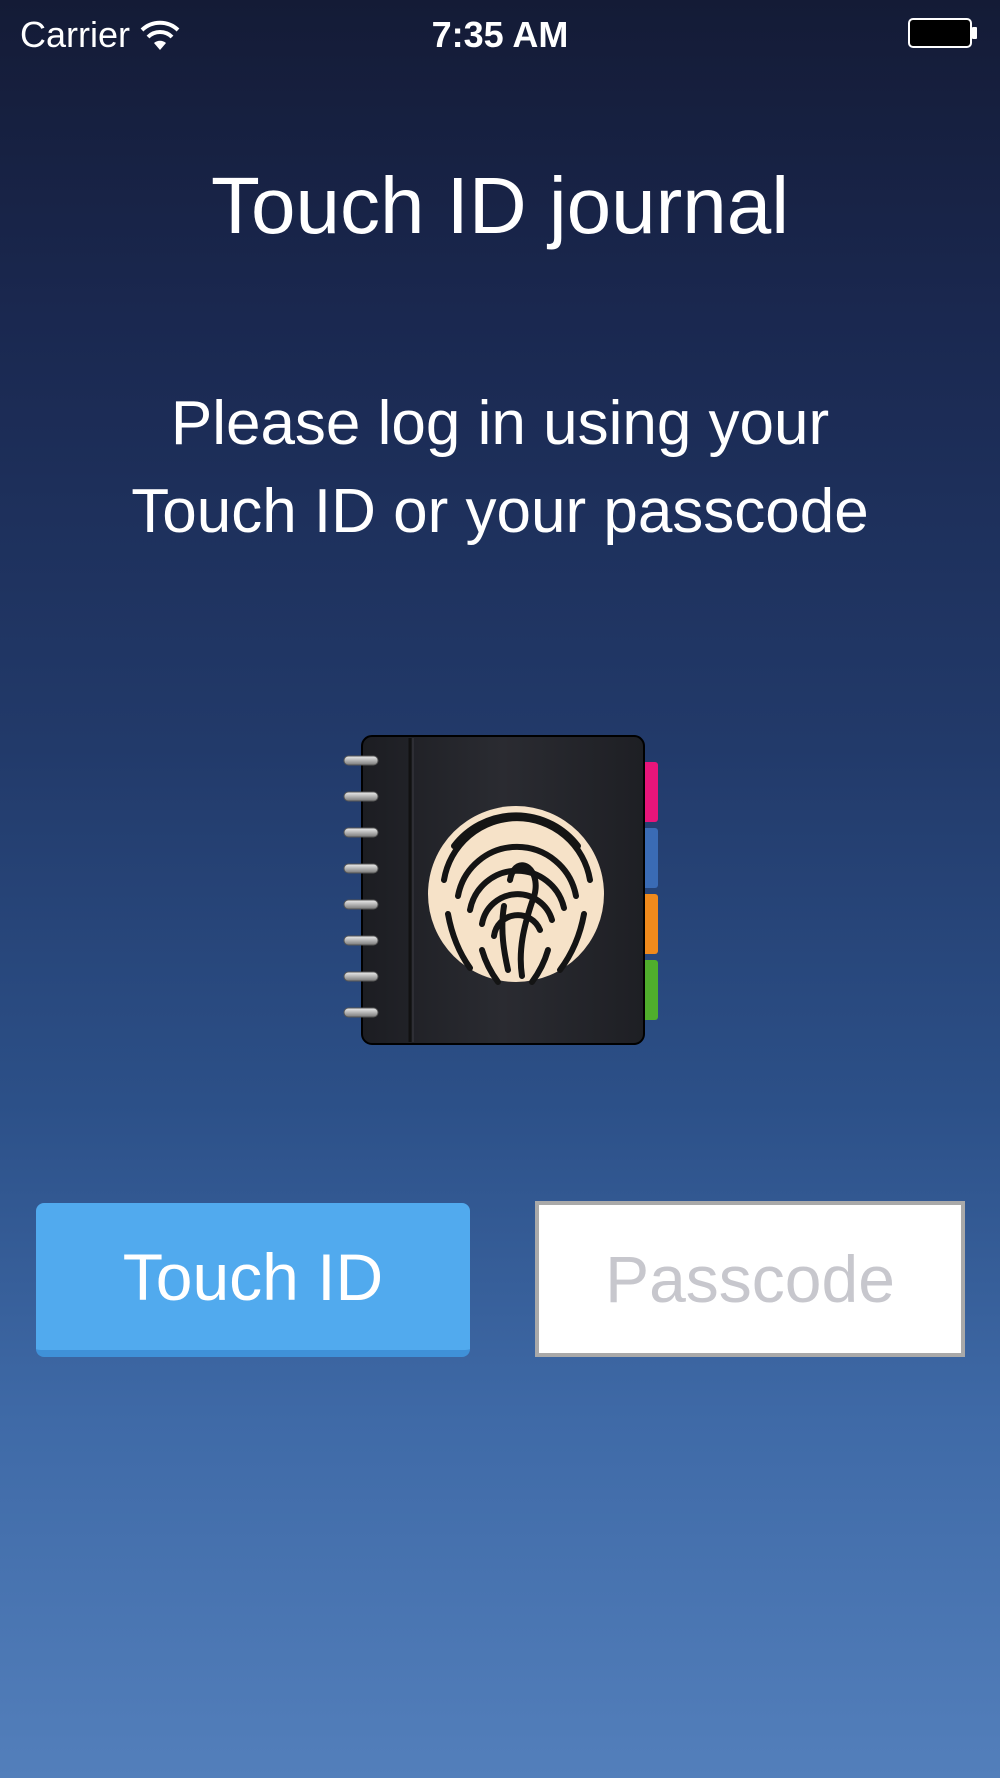 The width and height of the screenshot is (1000, 1778). What do you see at coordinates (500, 205) in the screenshot?
I see `page-title: Touch ID journal` at bounding box center [500, 205].